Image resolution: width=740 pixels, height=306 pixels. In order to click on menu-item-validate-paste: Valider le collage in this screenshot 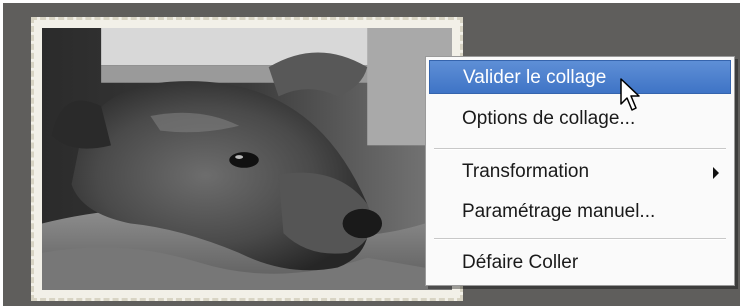, I will do `click(580, 77)`.